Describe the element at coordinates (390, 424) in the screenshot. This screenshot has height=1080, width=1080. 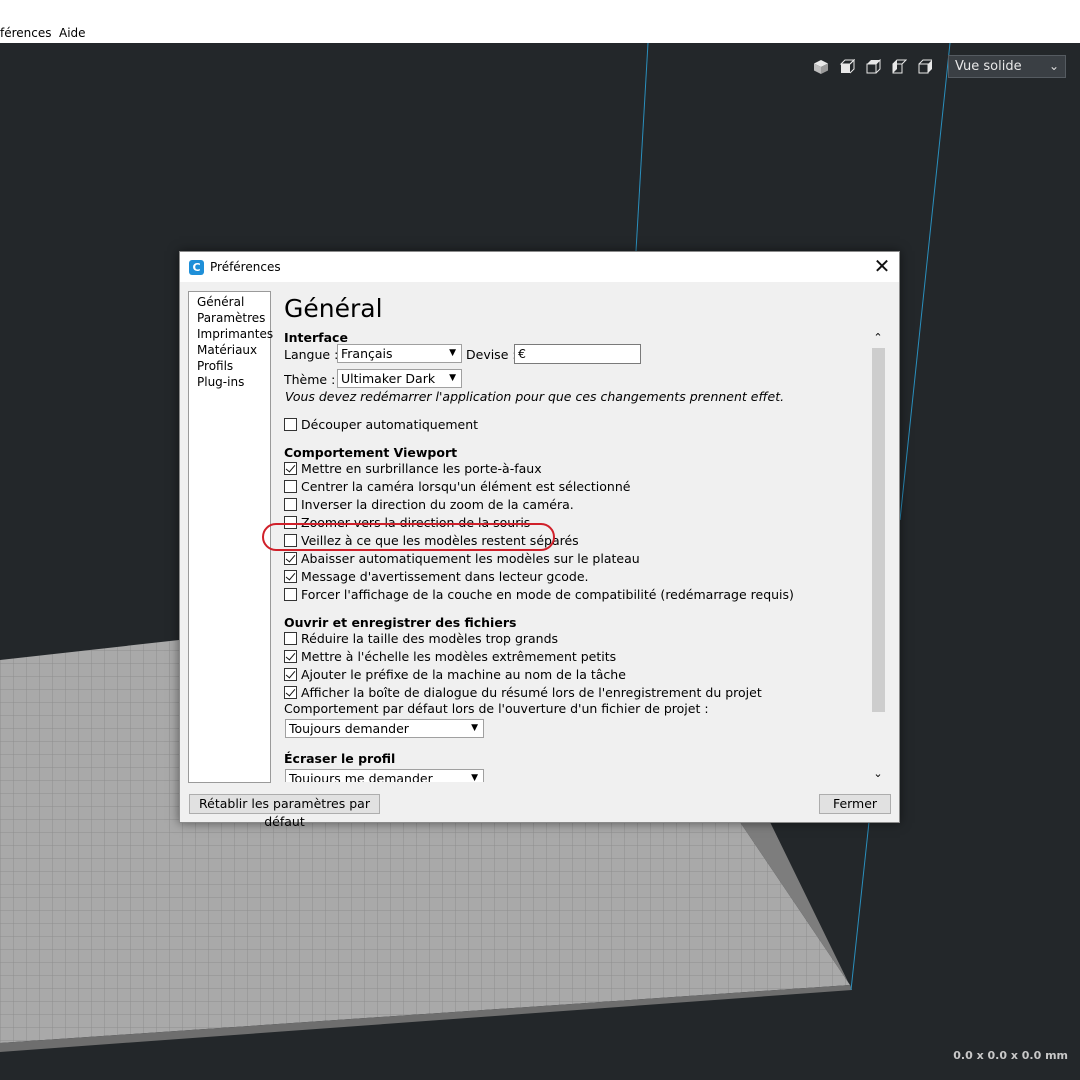
I see `checkbox-label: Découper automatiquement` at that location.